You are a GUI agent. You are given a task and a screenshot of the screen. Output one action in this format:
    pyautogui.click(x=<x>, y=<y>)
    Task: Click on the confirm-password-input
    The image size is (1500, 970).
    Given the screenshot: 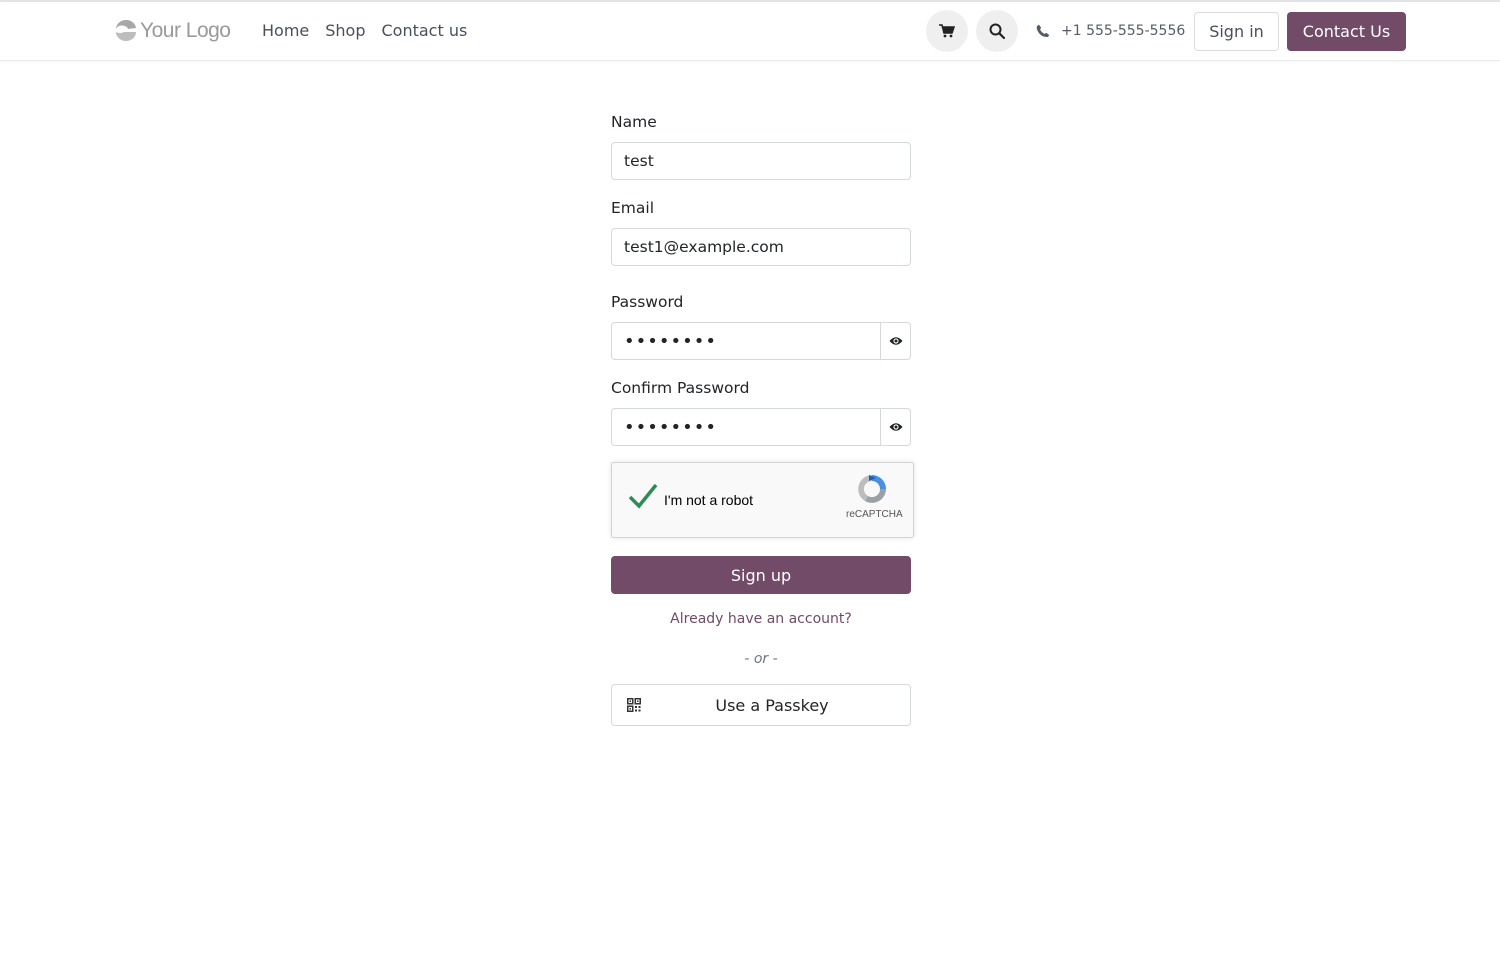 What is the action you would take?
    pyautogui.click(x=746, y=427)
    